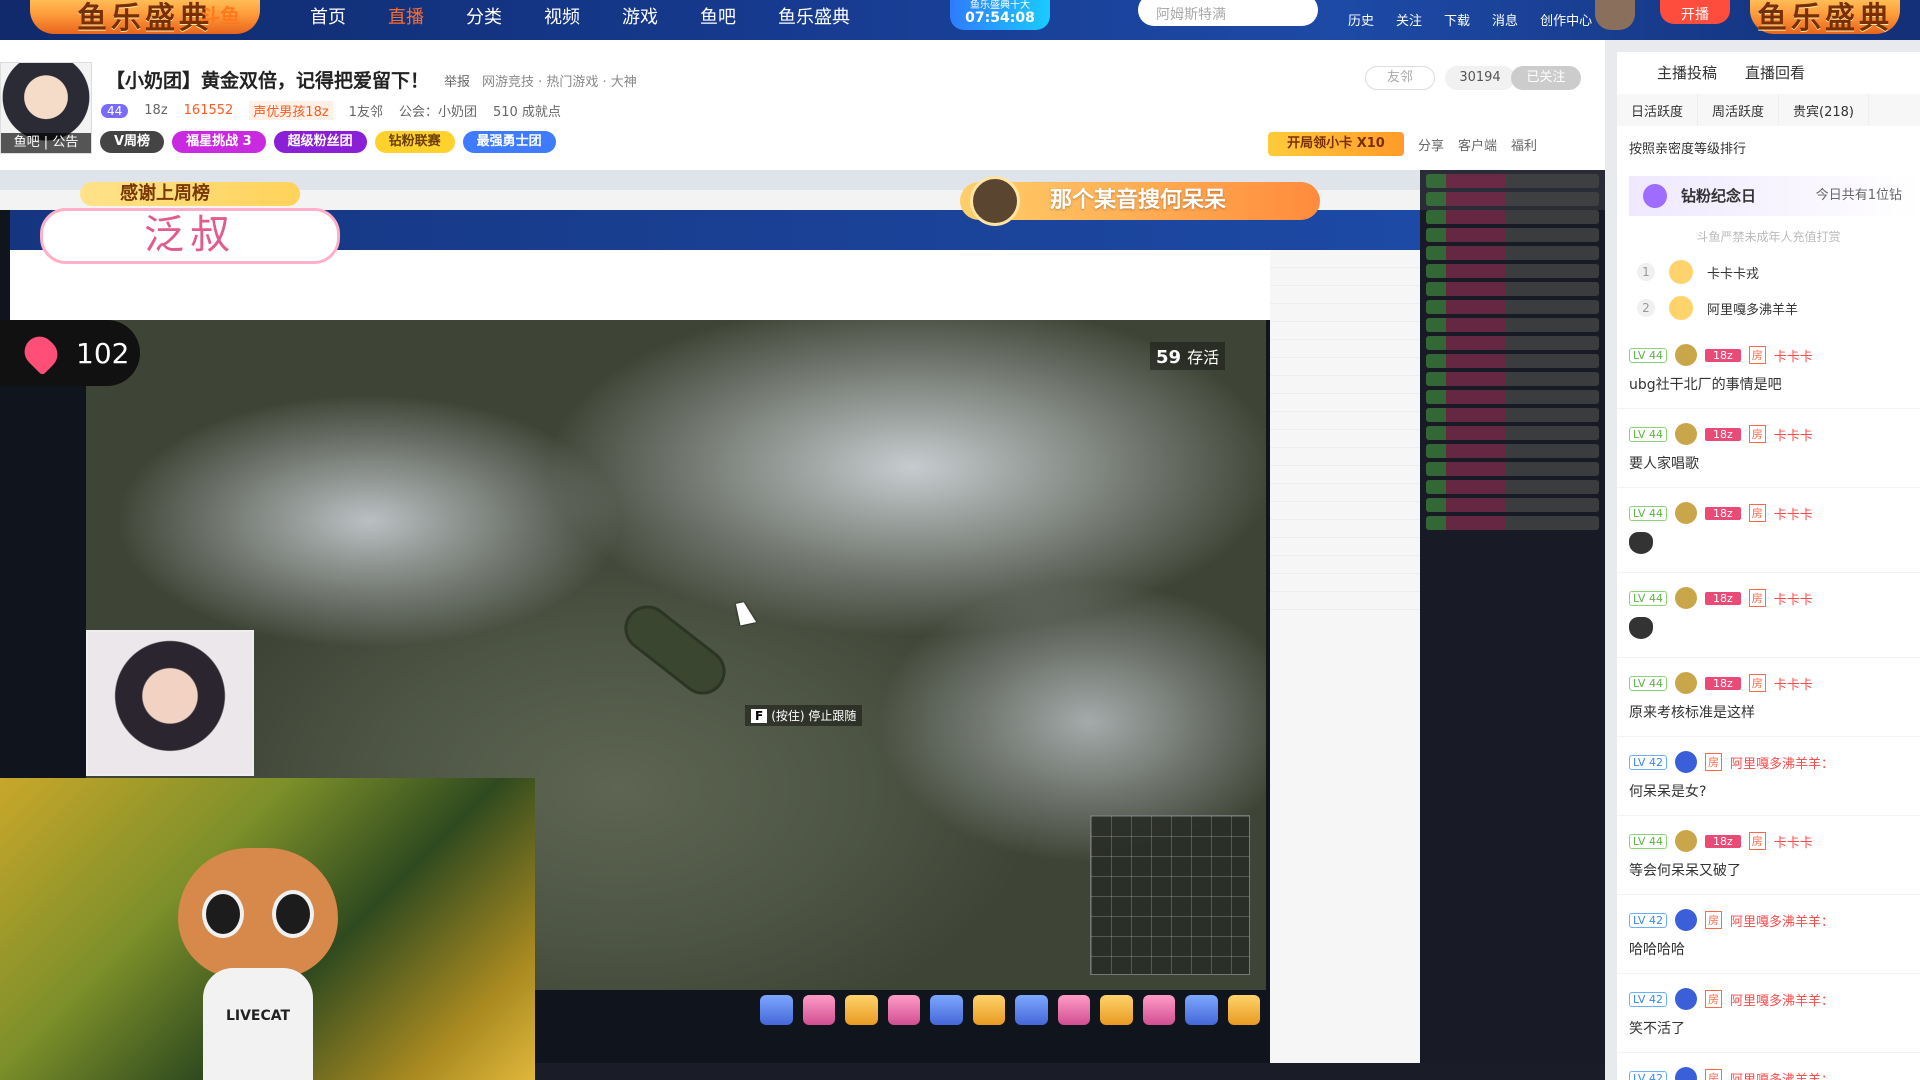 The image size is (1920, 1080). I want to click on guild-label: 公会：小奶团, so click(438, 110).